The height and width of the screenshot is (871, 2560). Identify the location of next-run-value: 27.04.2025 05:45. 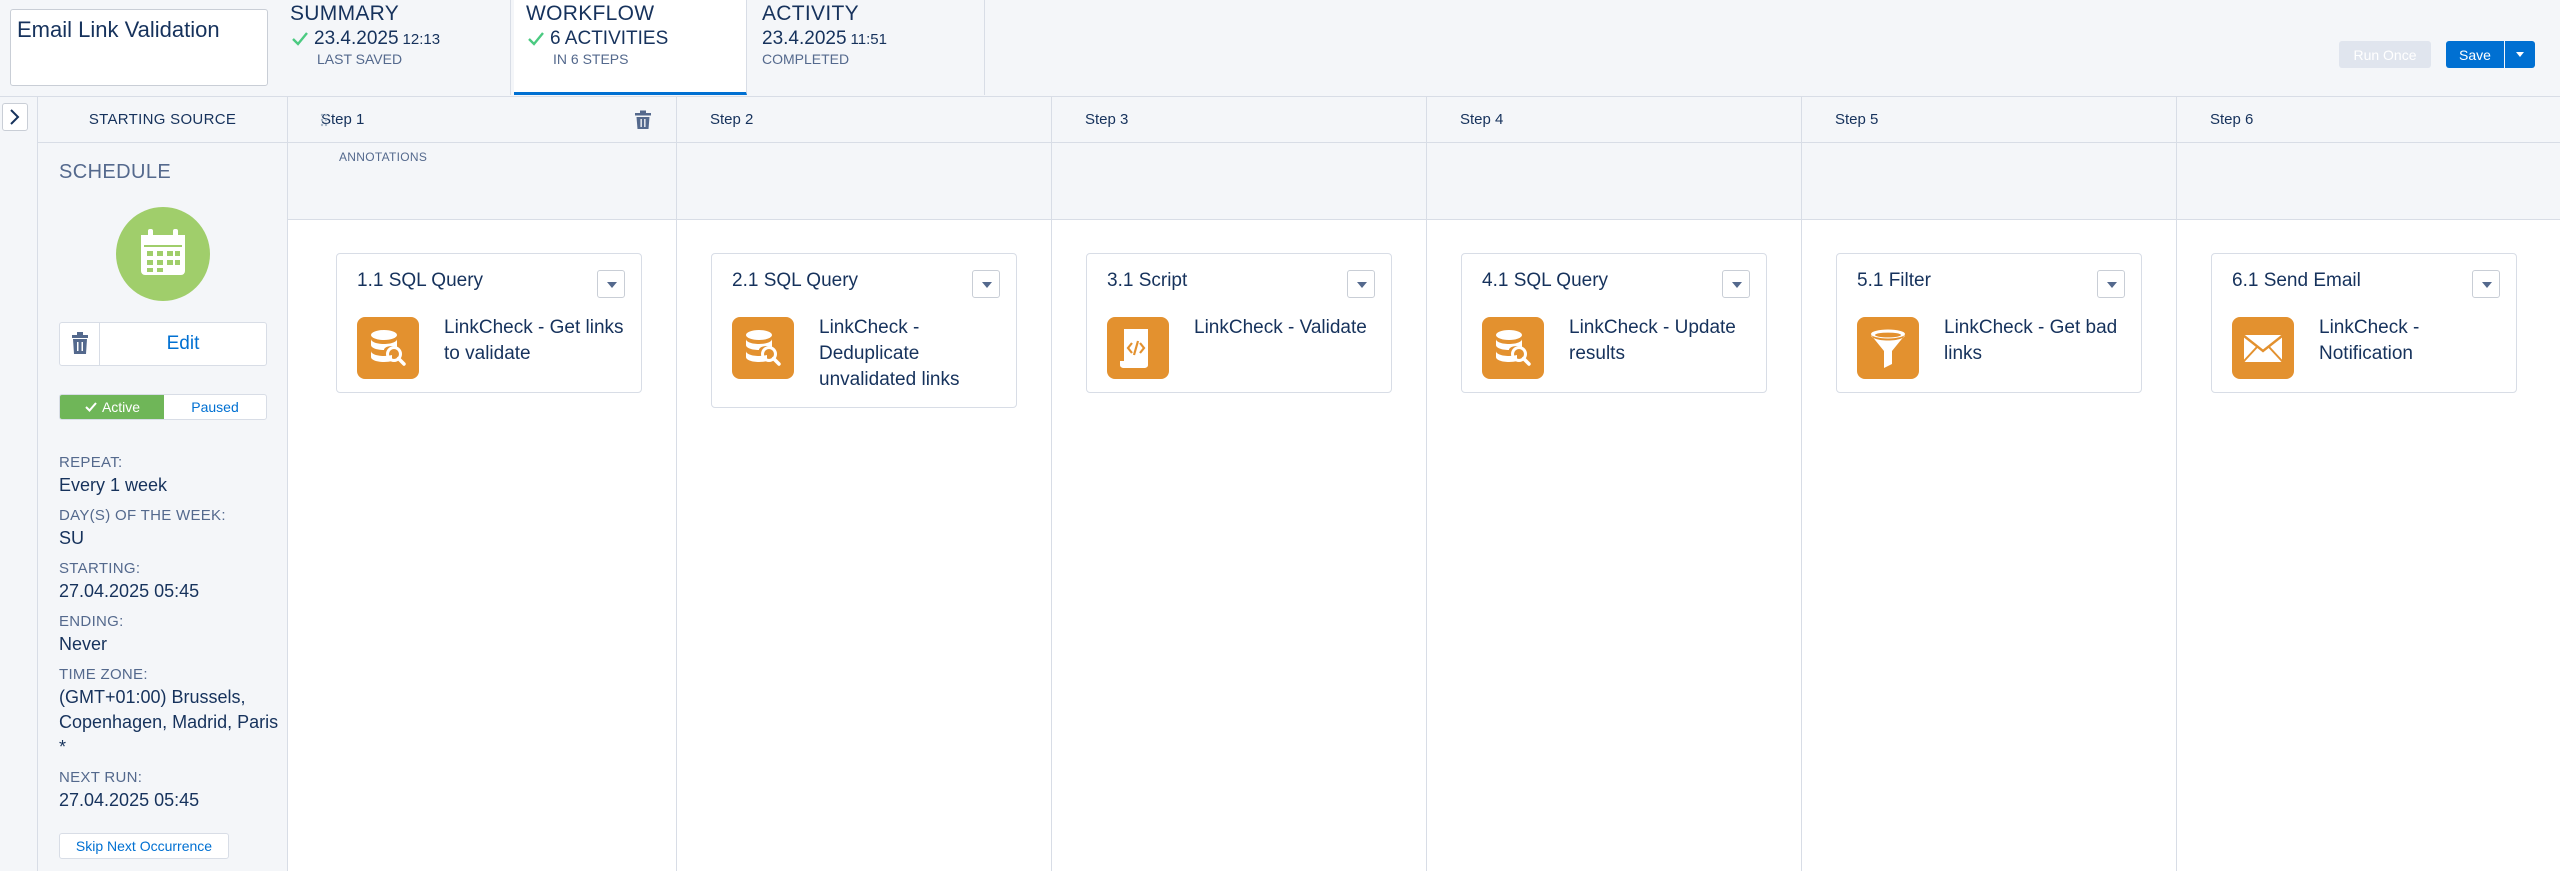
(129, 800).